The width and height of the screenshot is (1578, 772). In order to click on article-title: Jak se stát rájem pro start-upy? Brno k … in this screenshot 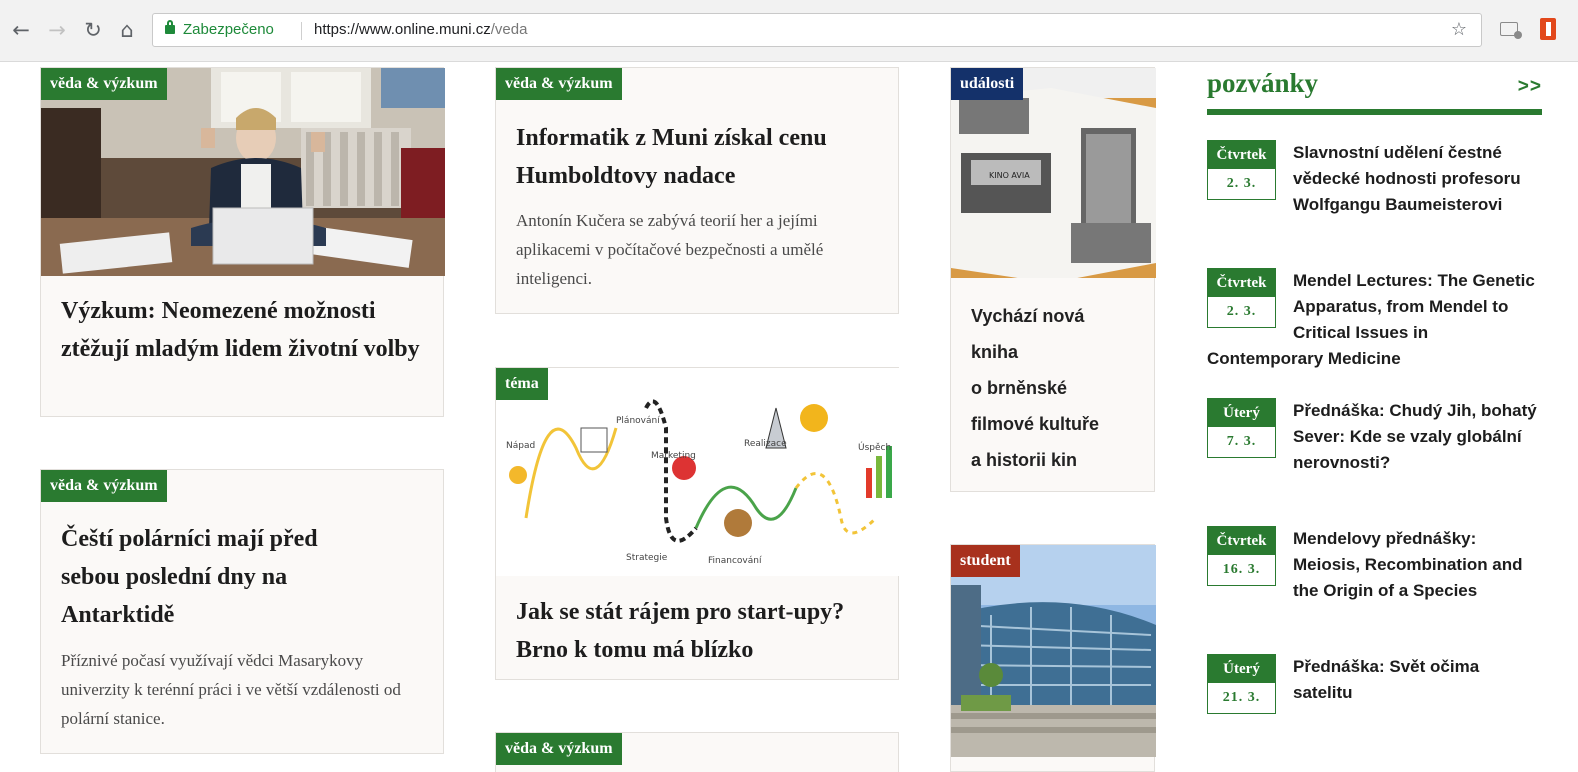, I will do `click(696, 631)`.